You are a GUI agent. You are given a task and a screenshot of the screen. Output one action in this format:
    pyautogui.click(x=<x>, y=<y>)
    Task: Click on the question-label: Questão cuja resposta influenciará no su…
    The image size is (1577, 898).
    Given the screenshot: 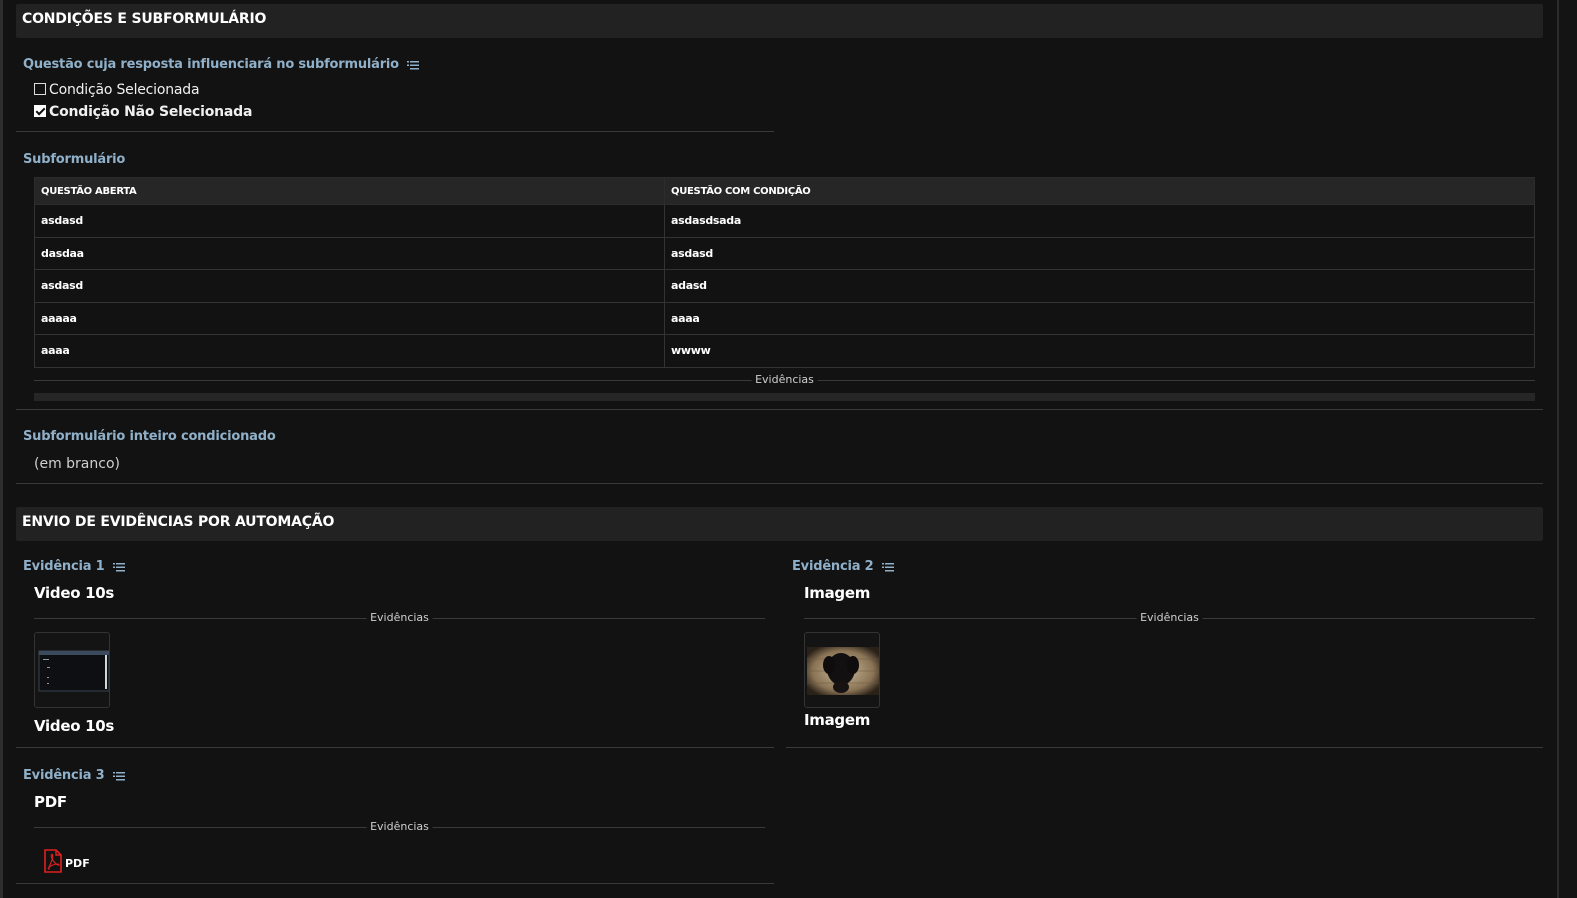 What is the action you would take?
    pyautogui.click(x=221, y=64)
    